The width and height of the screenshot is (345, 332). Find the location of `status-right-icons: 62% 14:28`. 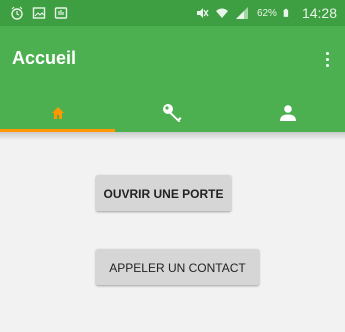

status-right-icons: 62% 14:28 is located at coordinates (266, 13).